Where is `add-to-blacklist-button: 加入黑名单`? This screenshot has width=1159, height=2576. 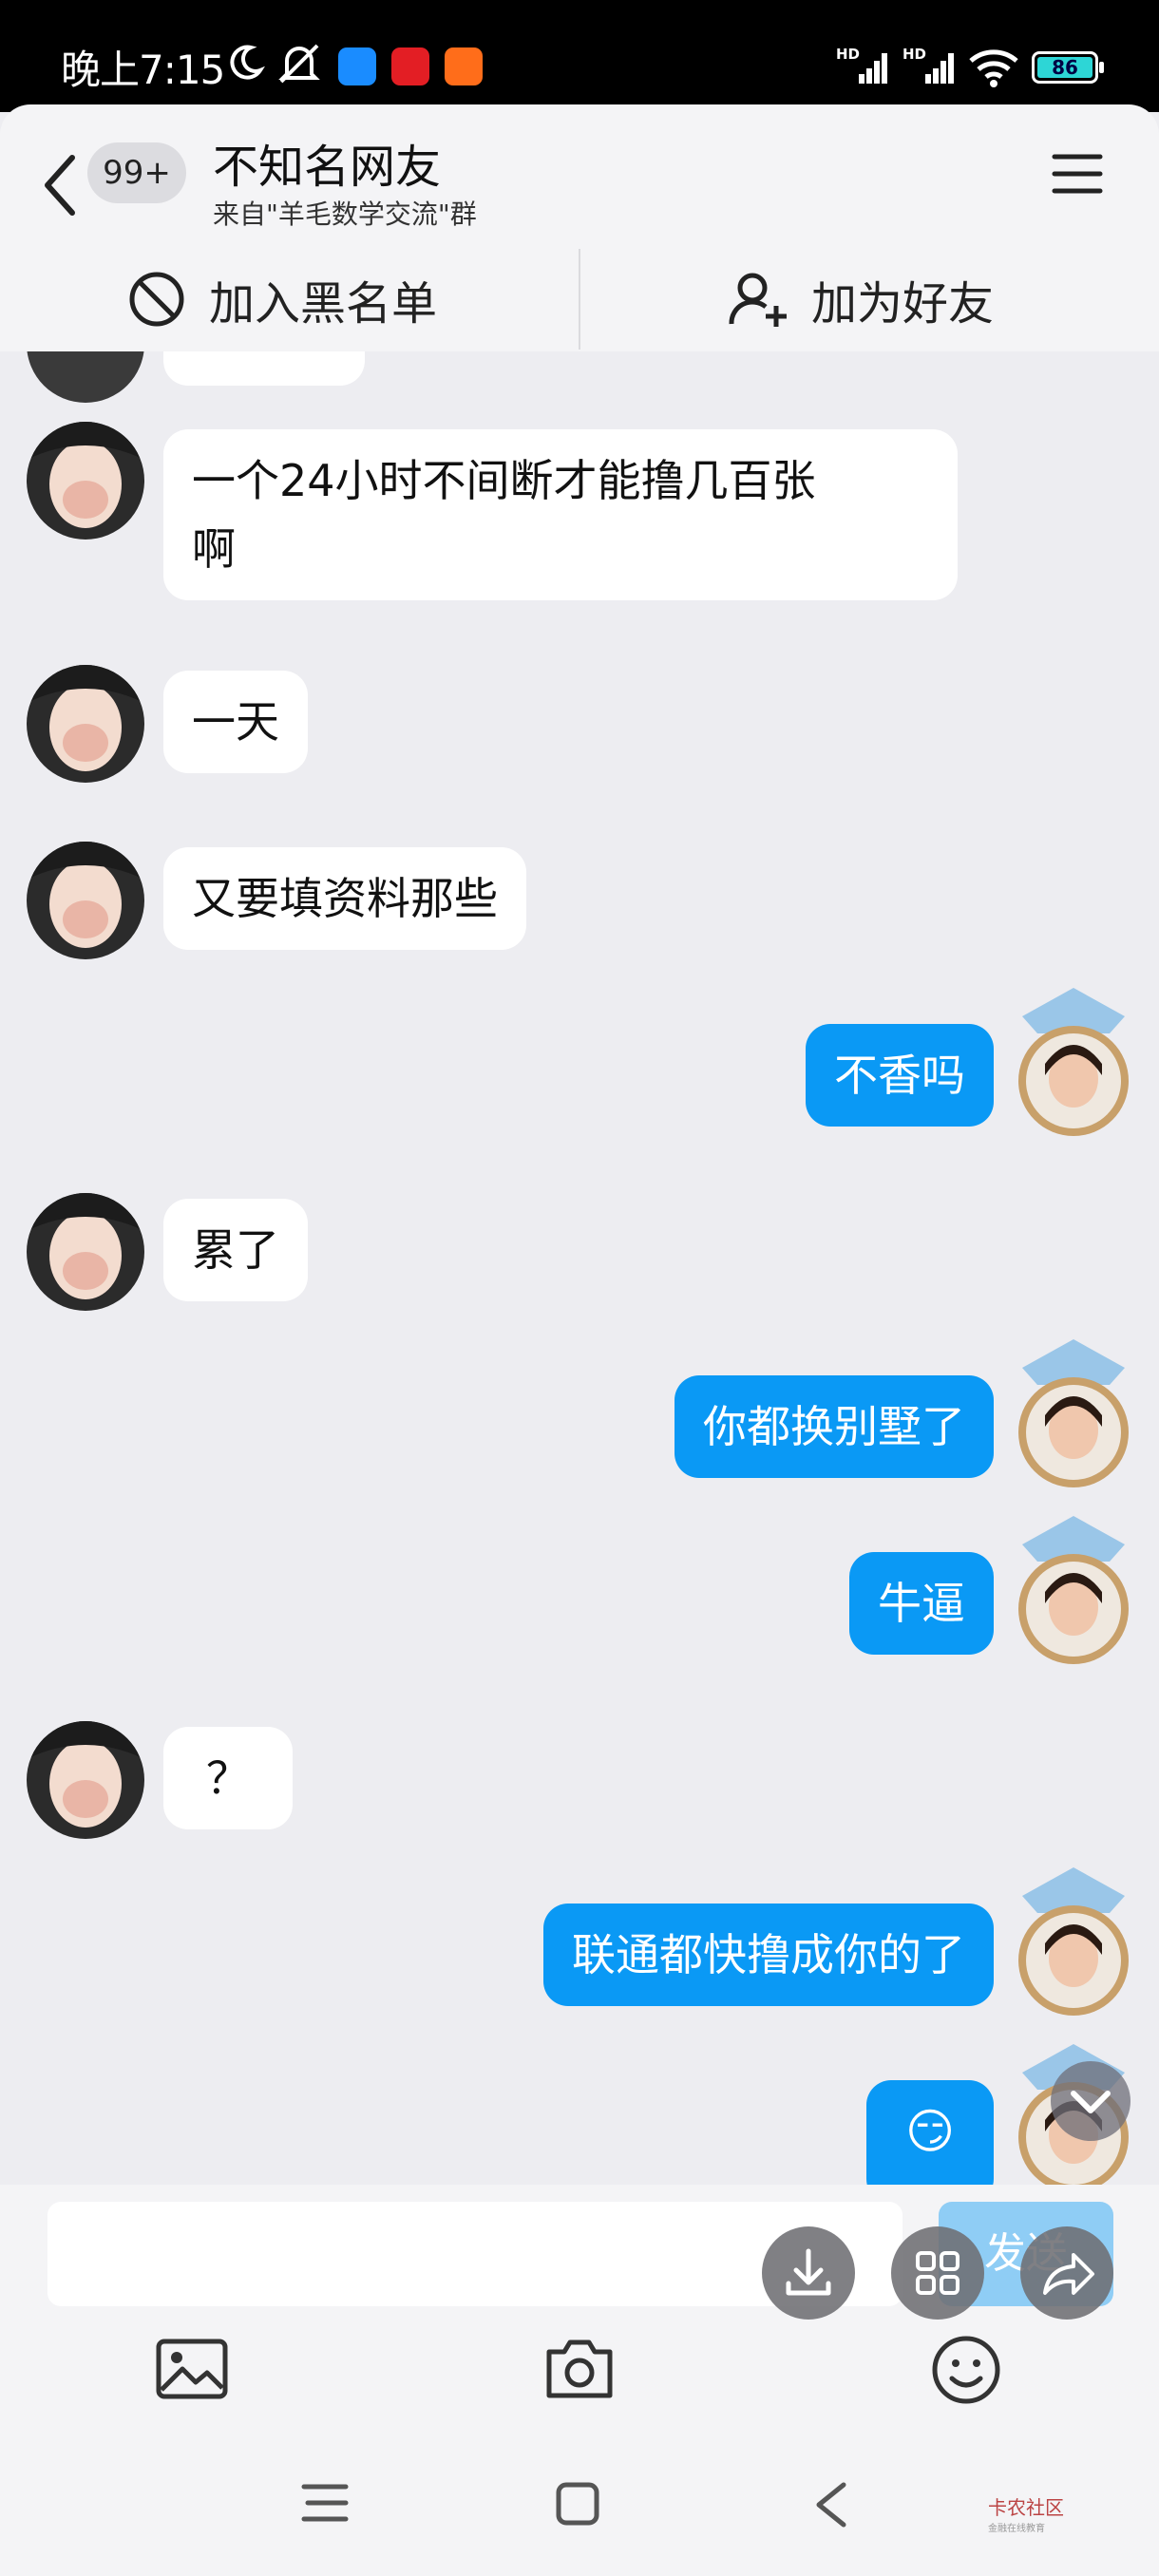 add-to-blacklist-button: 加入黑名单 is located at coordinates (282, 299).